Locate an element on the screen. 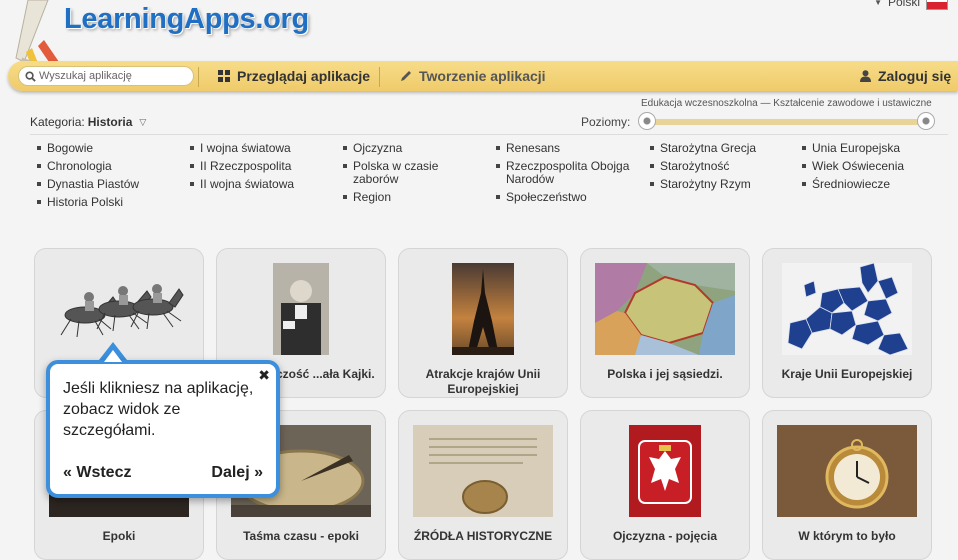 The width and height of the screenshot is (958, 560). nav-browse-label: Przeglądaj aplikacje is located at coordinates (304, 76).